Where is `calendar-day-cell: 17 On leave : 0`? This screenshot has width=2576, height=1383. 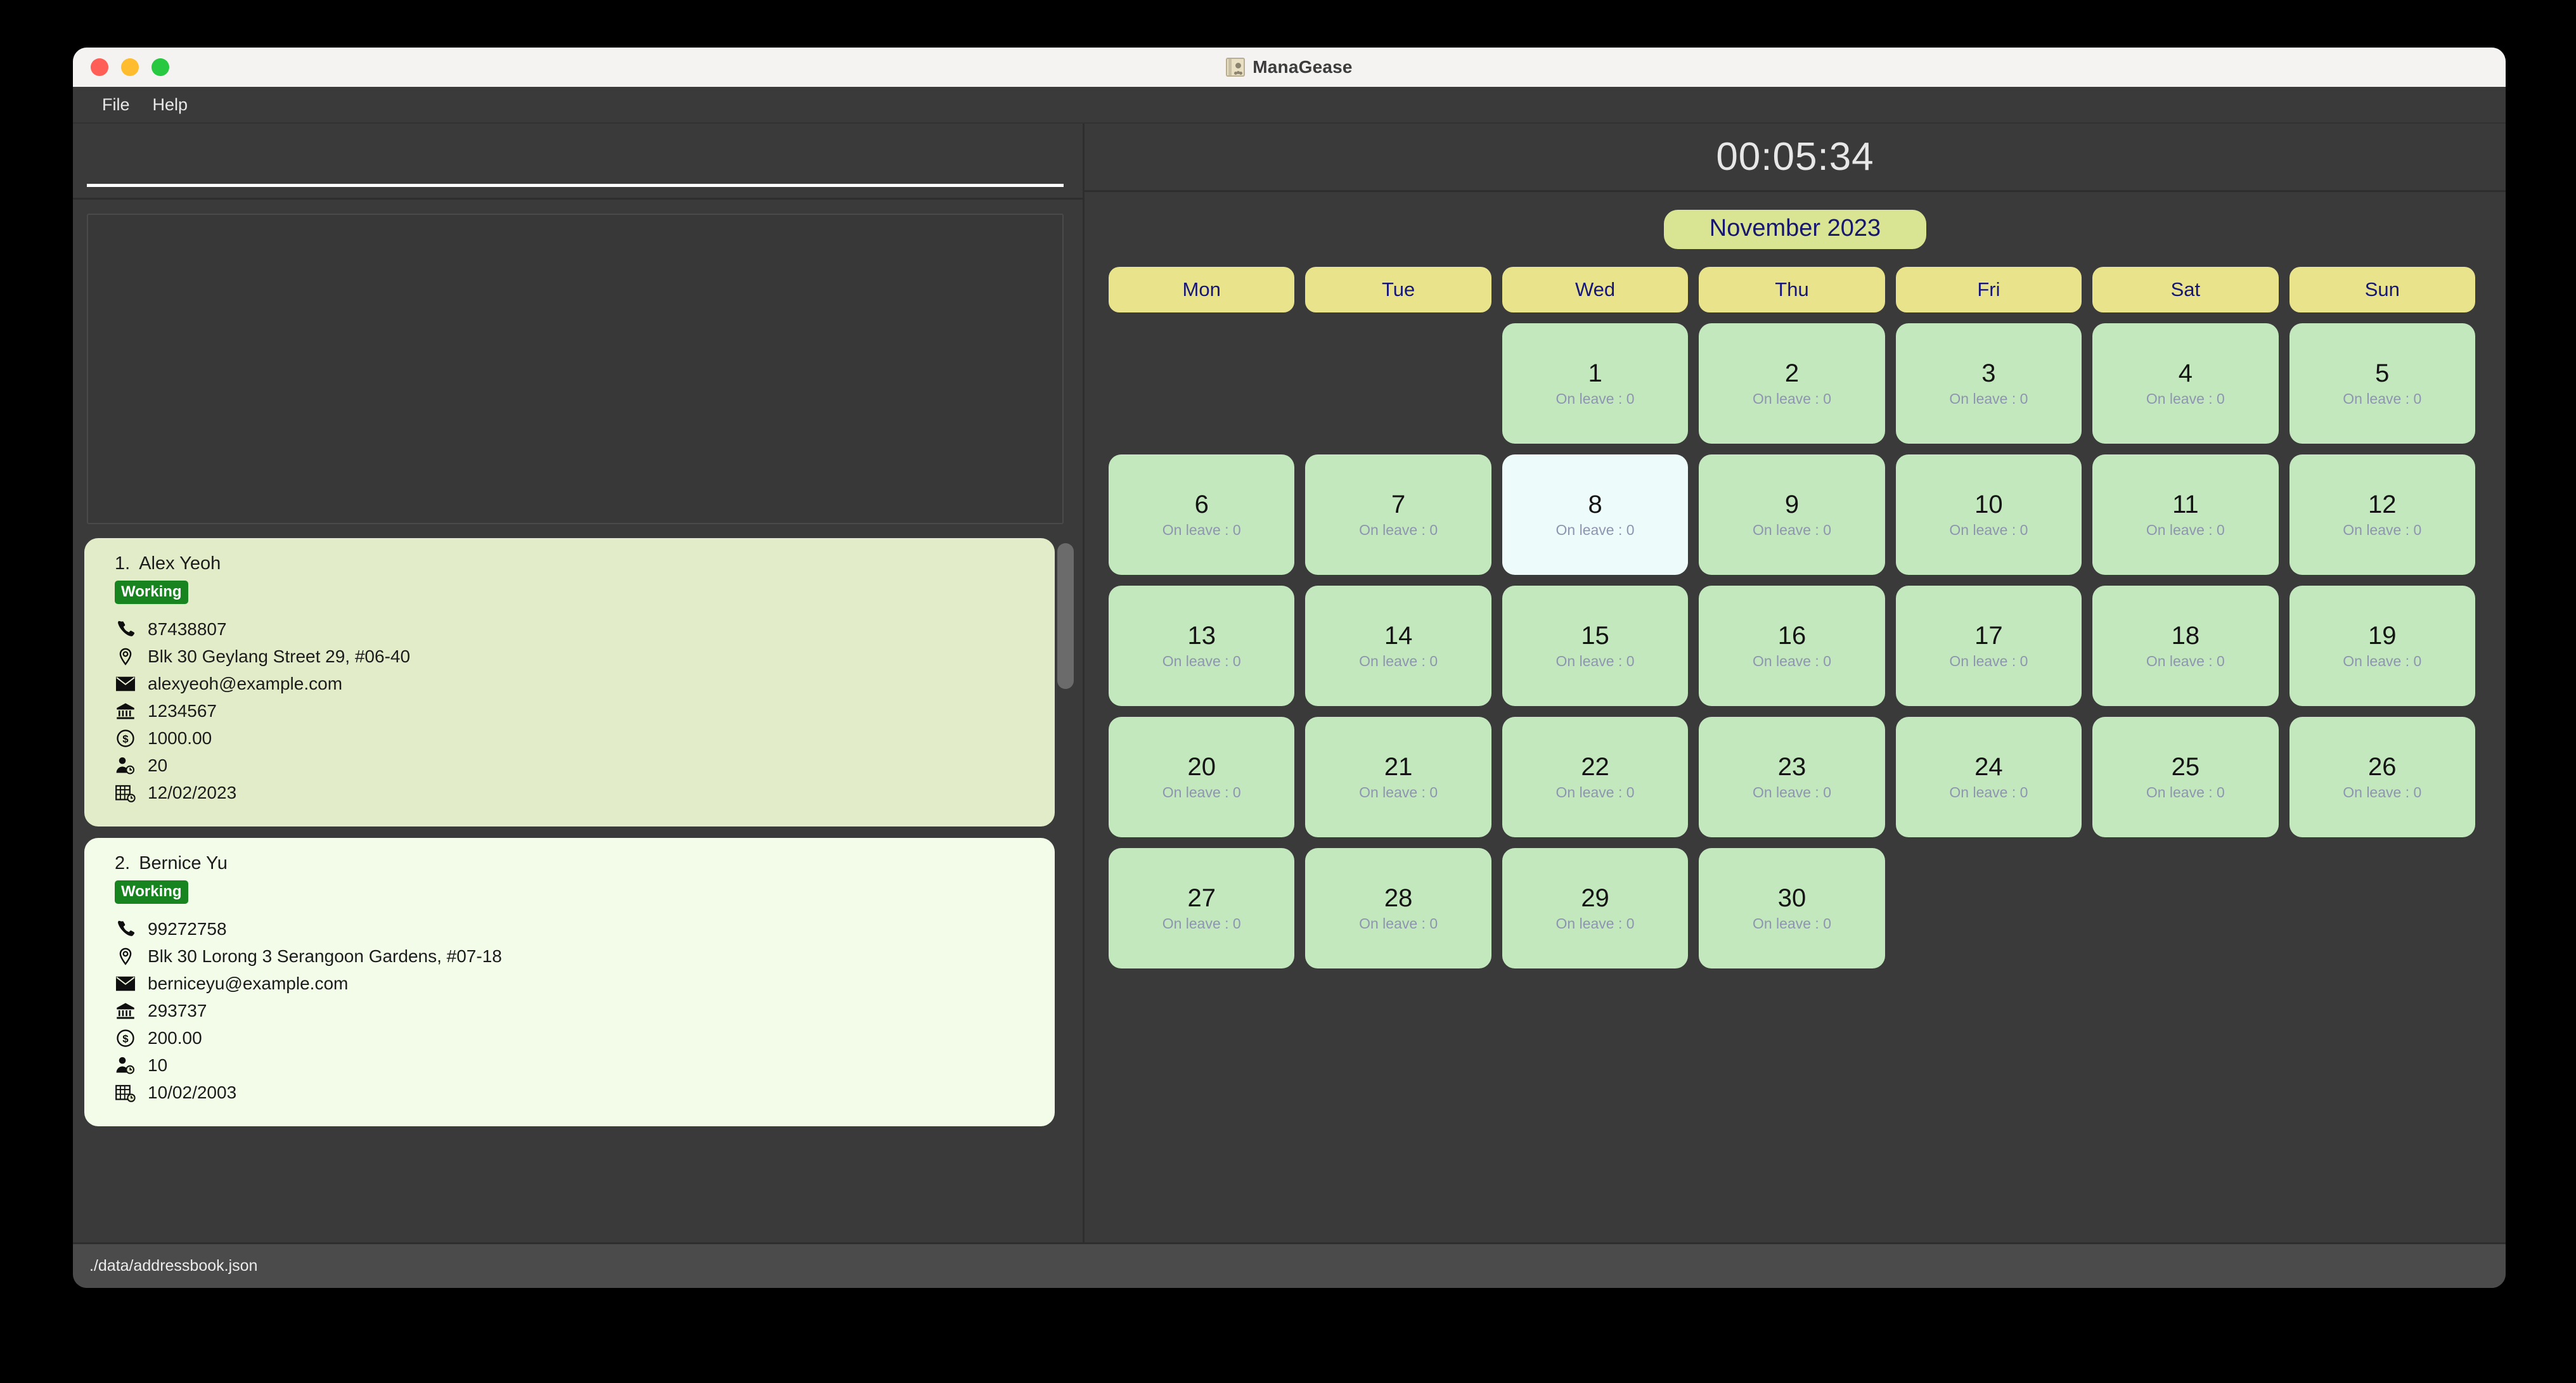 calendar-day-cell: 17 On leave : 0 is located at coordinates (1988, 646).